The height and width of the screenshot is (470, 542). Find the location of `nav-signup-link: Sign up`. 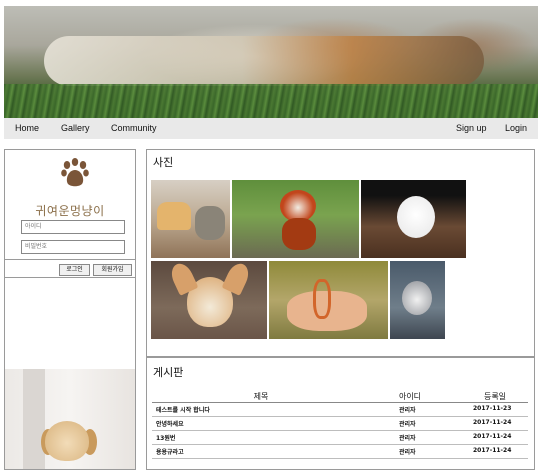

nav-signup-link: Sign up is located at coordinates (471, 128).